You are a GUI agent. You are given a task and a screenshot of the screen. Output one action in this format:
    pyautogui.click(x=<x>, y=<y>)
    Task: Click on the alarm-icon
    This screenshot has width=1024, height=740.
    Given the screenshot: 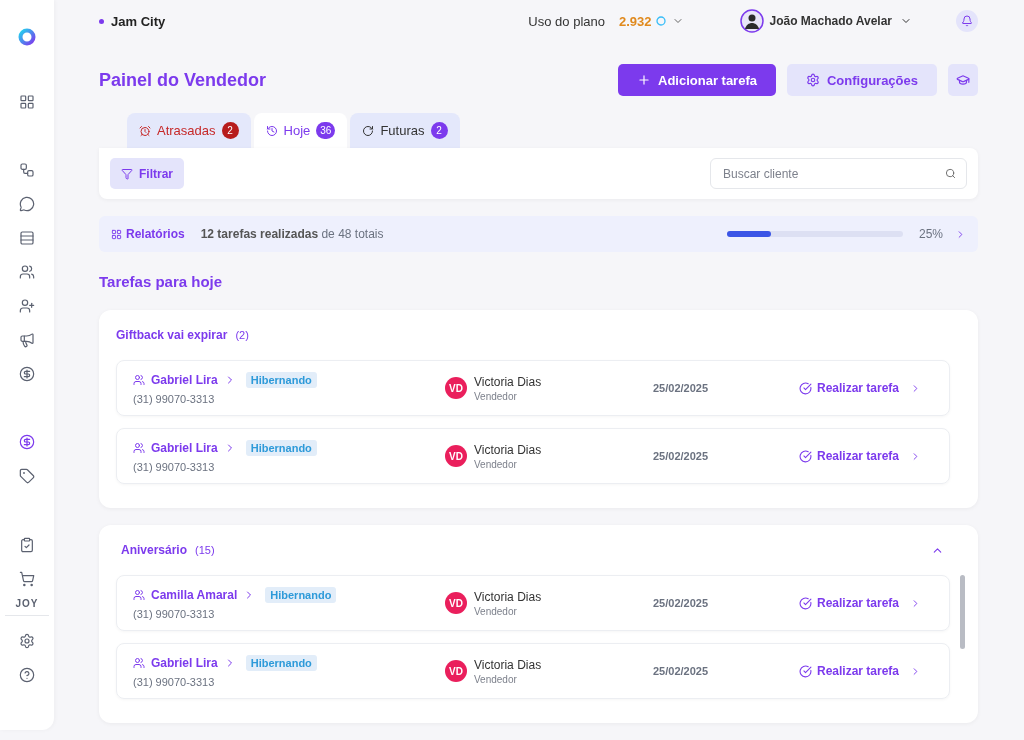 What is the action you would take?
    pyautogui.click(x=145, y=130)
    